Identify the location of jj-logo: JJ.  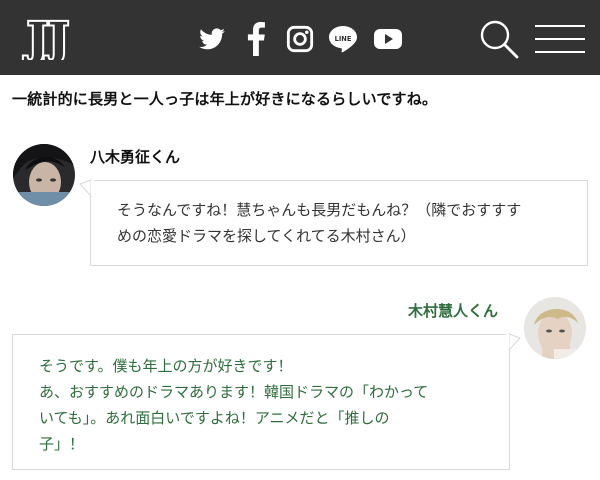
(48, 37).